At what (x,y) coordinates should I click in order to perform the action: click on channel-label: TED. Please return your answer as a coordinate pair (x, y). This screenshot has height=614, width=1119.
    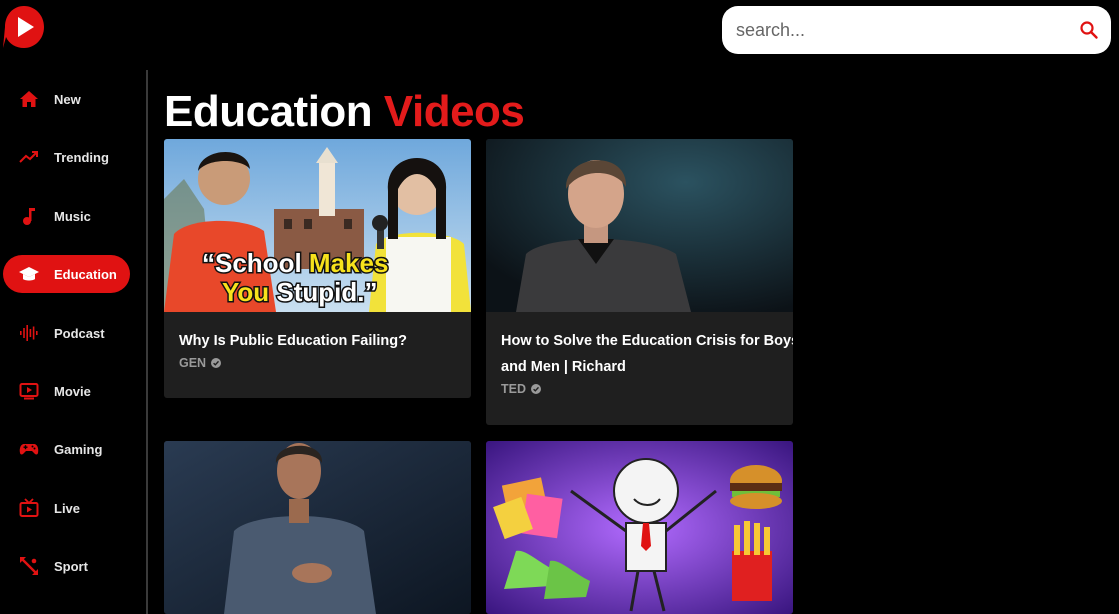
    Looking at the image, I should click on (513, 389).